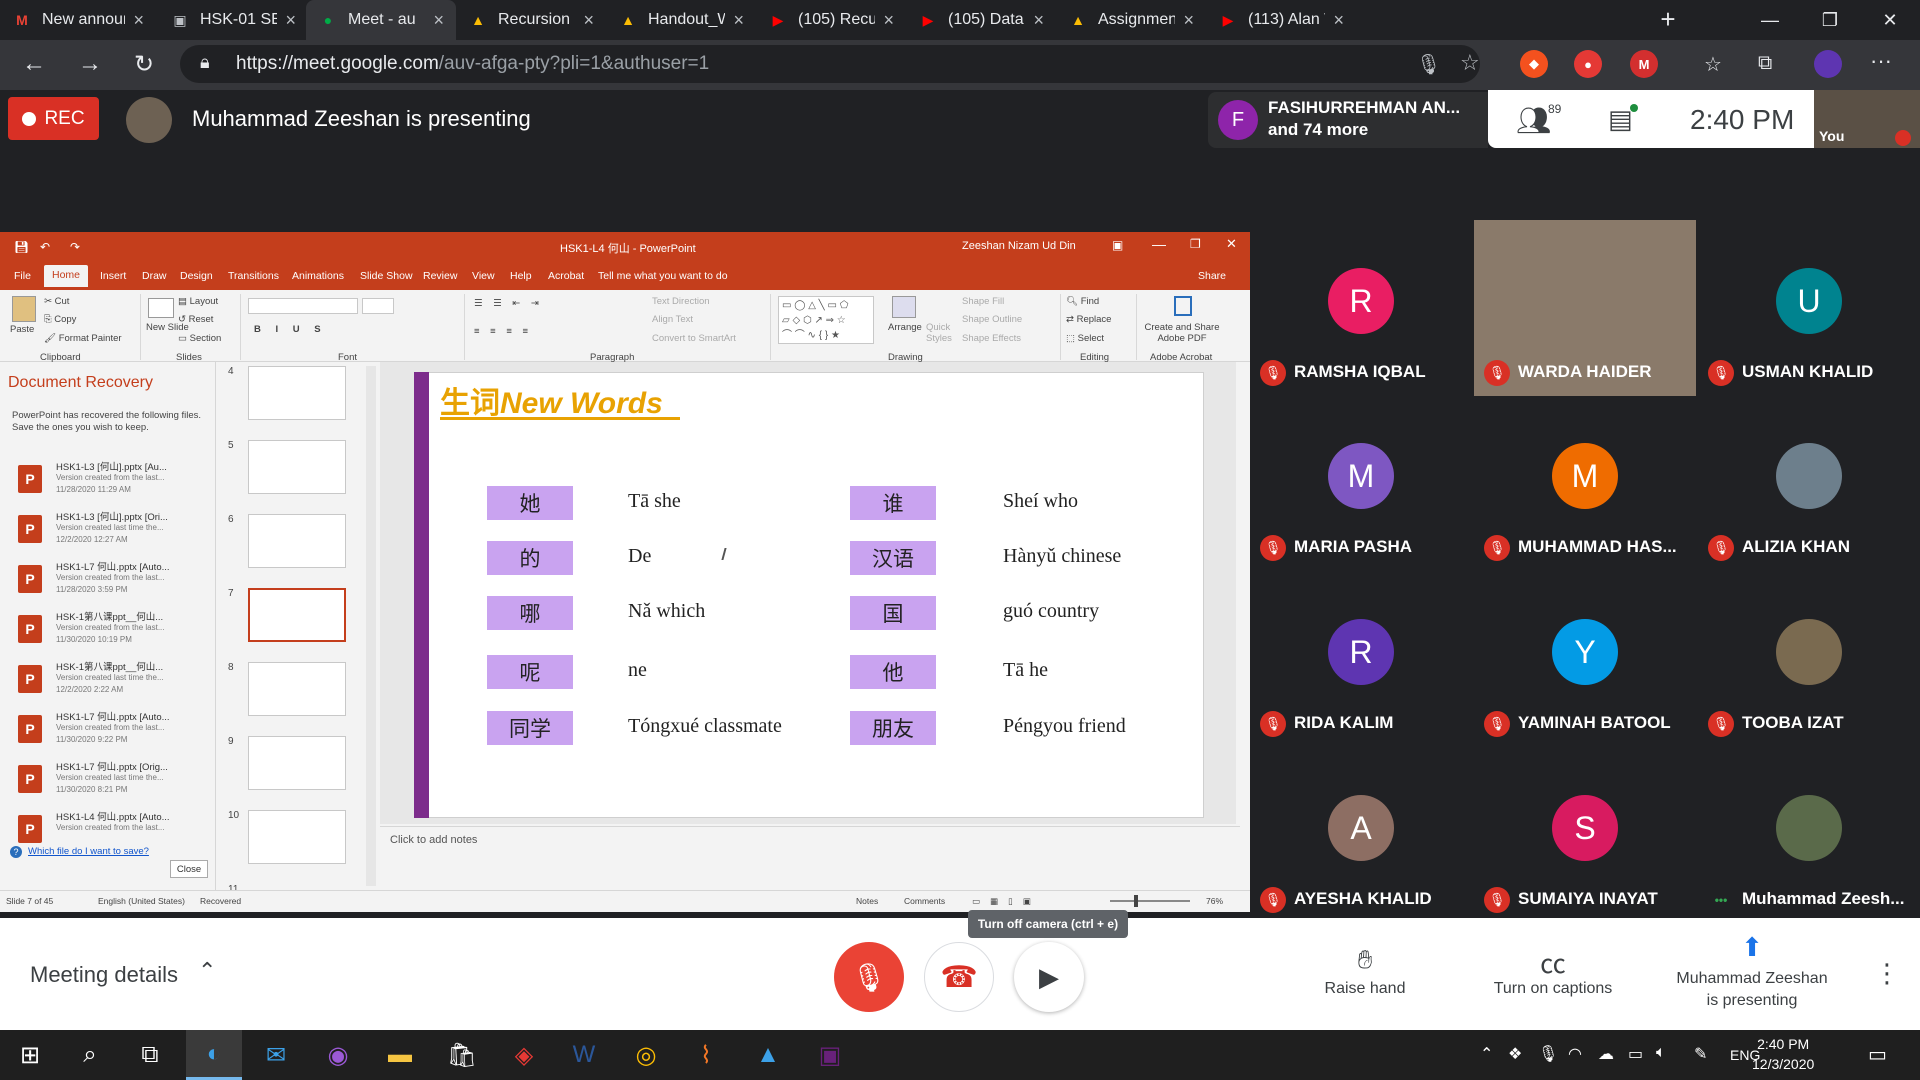  I want to click on ribbon-tab: Home, so click(66, 276).